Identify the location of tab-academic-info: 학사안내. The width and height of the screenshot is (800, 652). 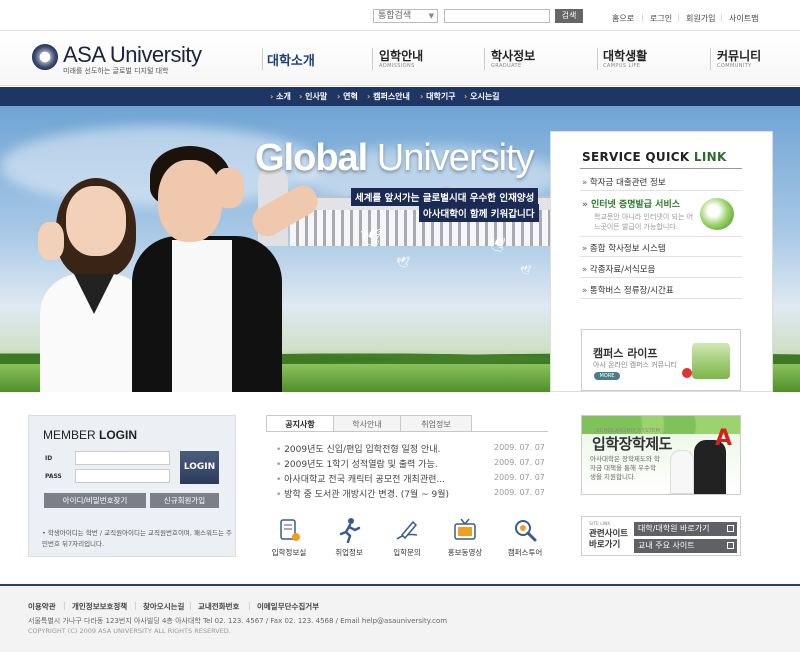
(367, 423).